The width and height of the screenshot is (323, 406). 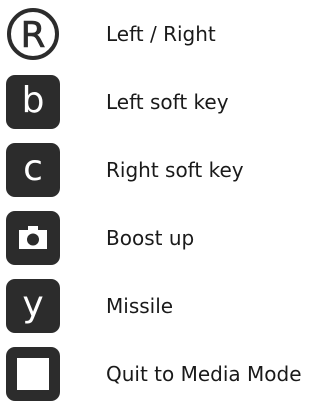 What do you see at coordinates (175, 170) in the screenshot?
I see `control-label-right-soft-key: Right soft key` at bounding box center [175, 170].